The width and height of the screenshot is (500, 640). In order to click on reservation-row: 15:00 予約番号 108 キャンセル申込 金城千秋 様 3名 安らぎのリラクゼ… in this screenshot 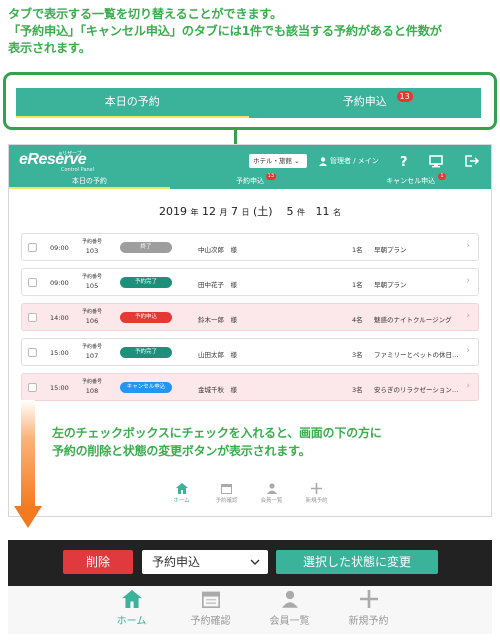, I will do `click(250, 387)`.